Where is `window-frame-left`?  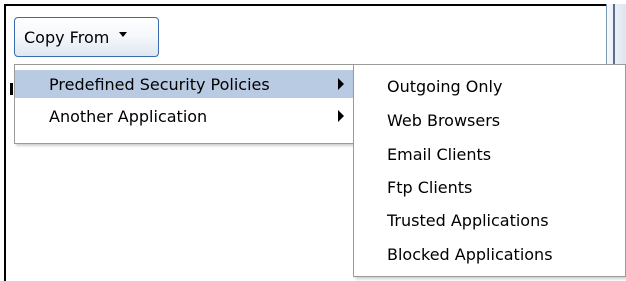
window-frame-left is located at coordinates (5, 142).